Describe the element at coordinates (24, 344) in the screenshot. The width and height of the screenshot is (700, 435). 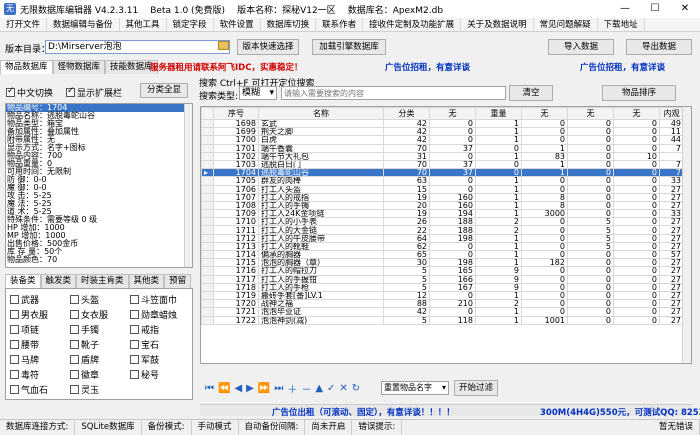
I see `category-checkbox: 腰带` at that location.